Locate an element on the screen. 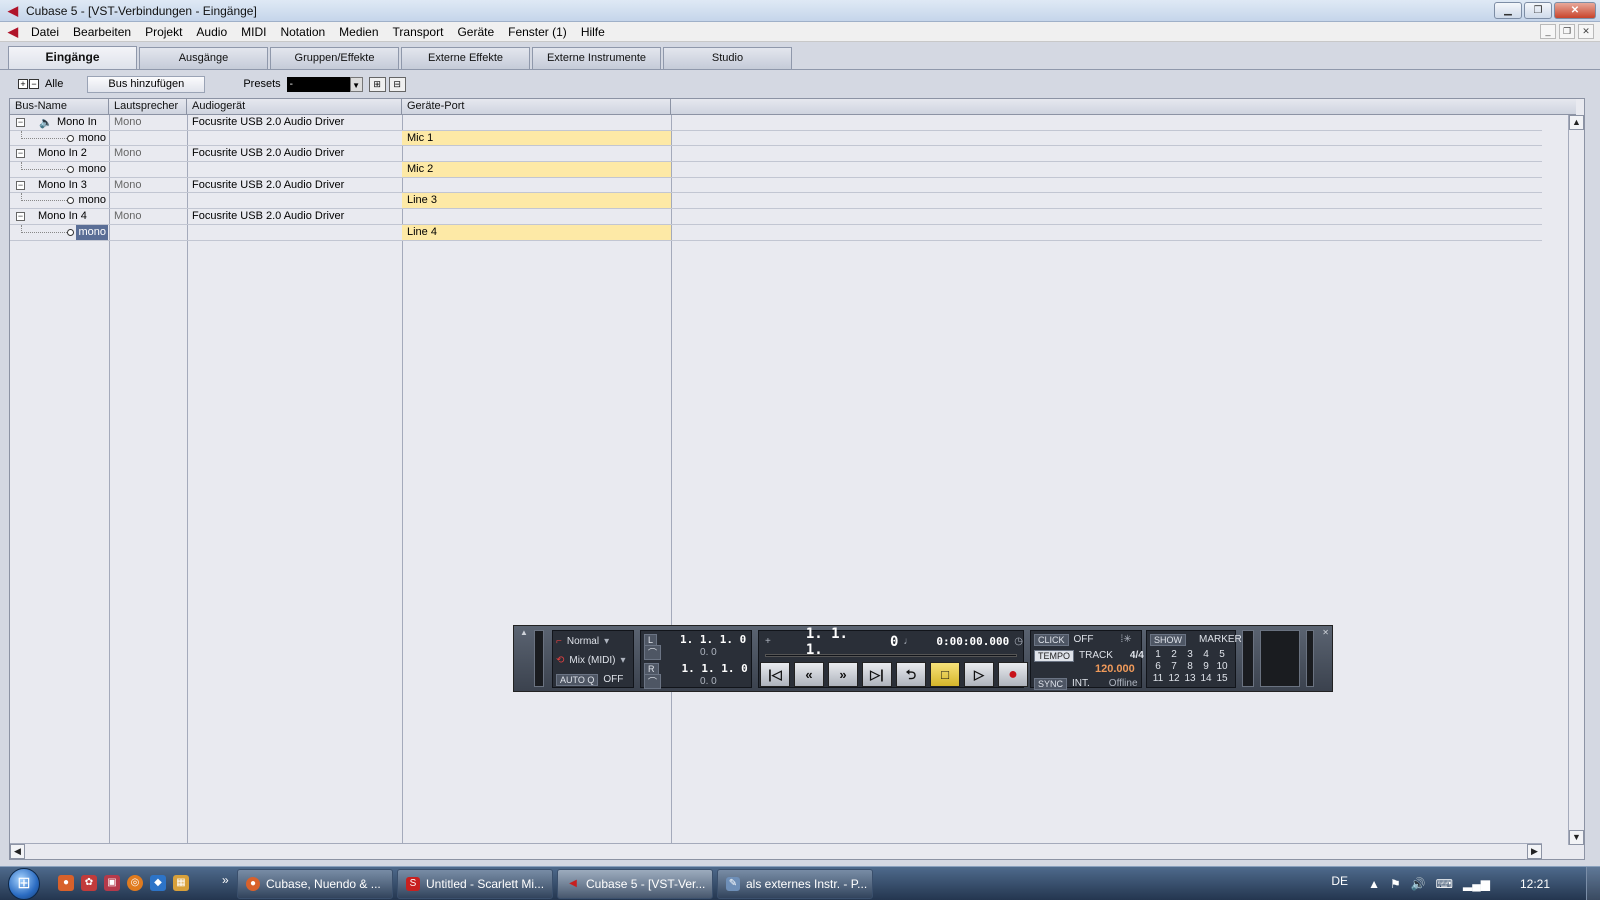  record-mode: Normal is located at coordinates (583, 641).